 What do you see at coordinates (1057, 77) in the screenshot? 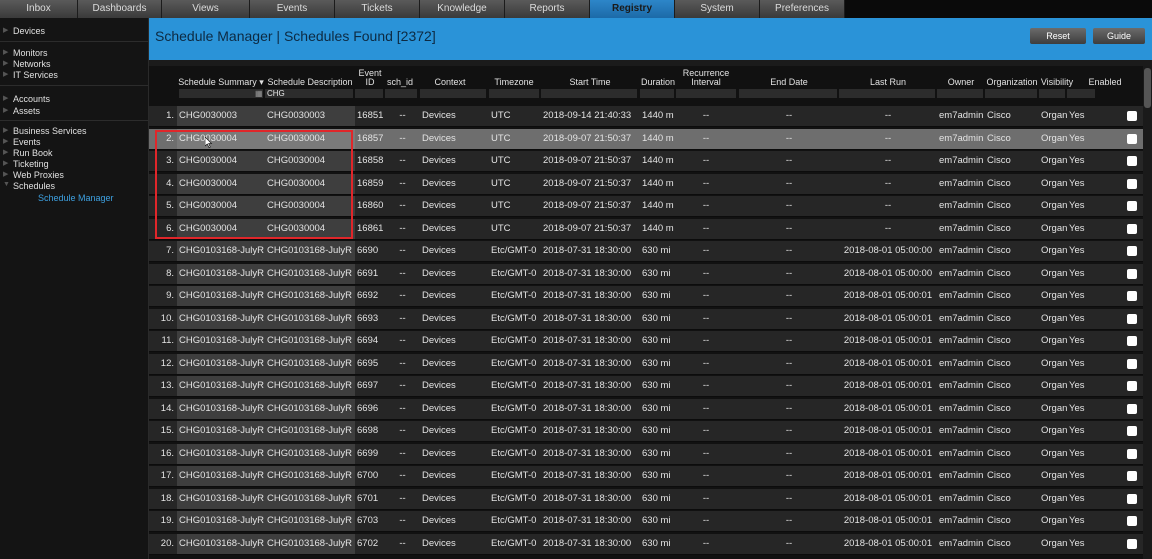
I see `col-header-visibility: Visibility` at bounding box center [1057, 77].